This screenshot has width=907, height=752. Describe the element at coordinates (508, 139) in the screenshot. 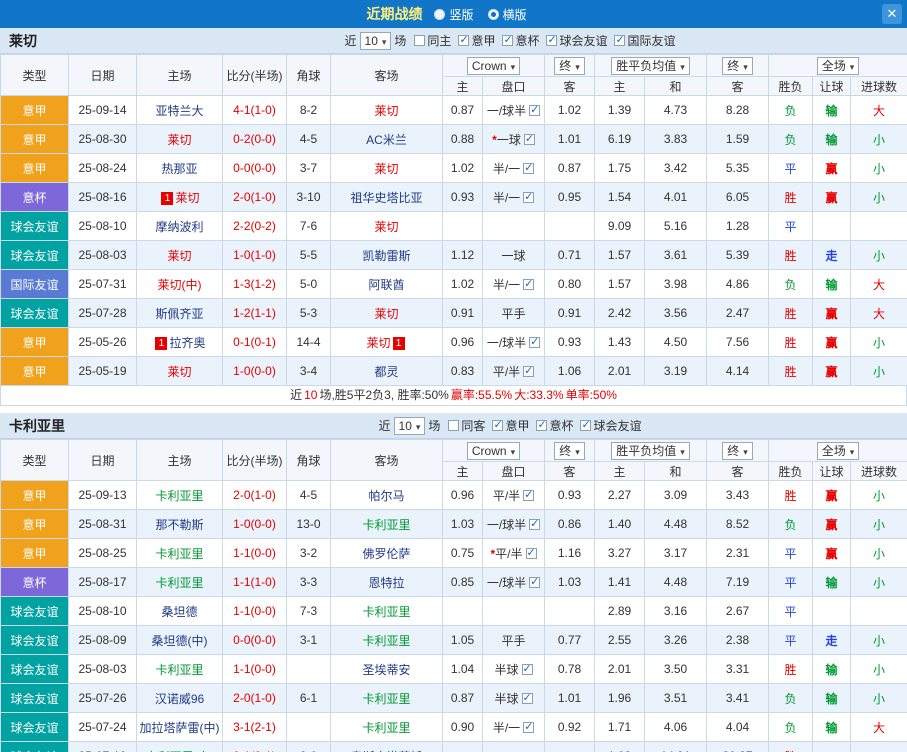

I see `handicap-text: 一球` at that location.